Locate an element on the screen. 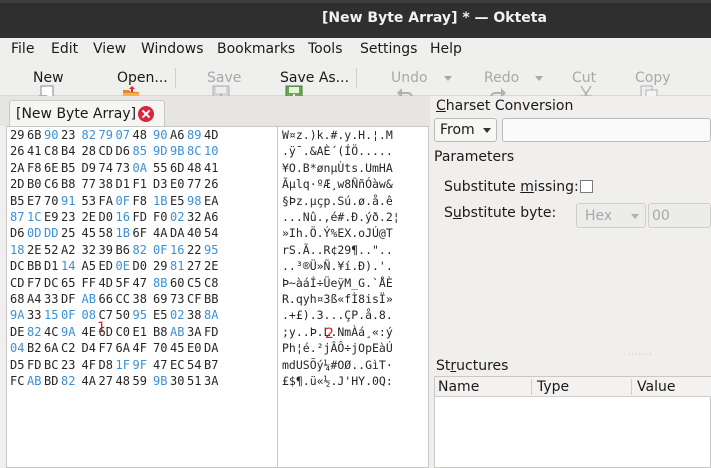  hex-row: D5 FD BC 23 4F D8 1F 9F 47 EC 54 B7 is located at coordinates (144, 365).